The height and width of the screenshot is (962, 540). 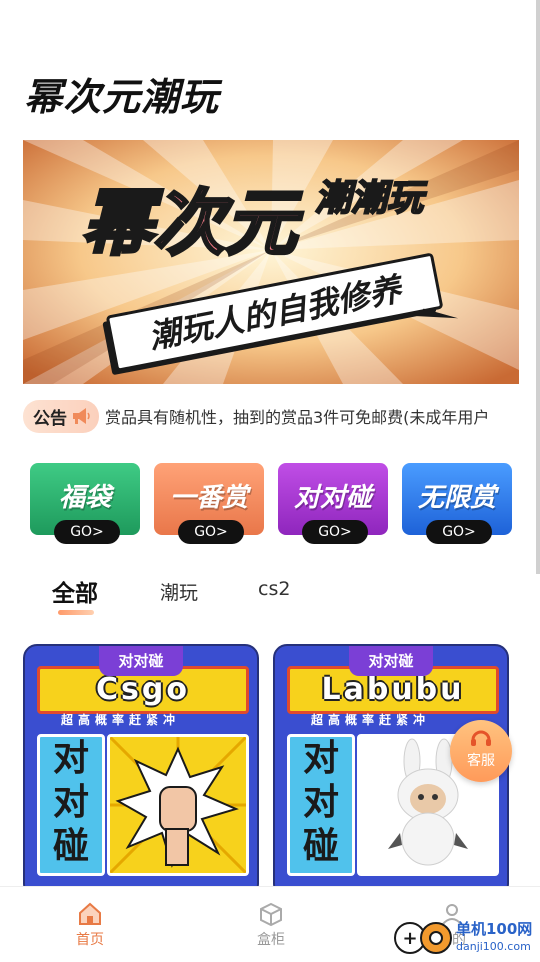 I want to click on megaphone-icon, so click(x=81, y=416).